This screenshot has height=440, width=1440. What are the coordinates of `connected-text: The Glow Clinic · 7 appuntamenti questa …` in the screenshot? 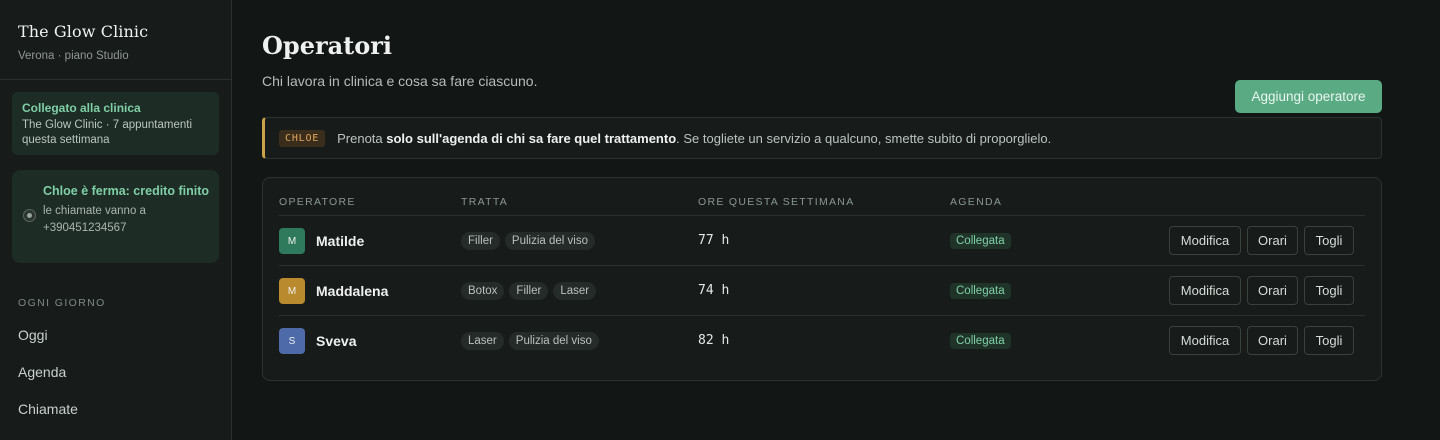 It's located at (107, 132).